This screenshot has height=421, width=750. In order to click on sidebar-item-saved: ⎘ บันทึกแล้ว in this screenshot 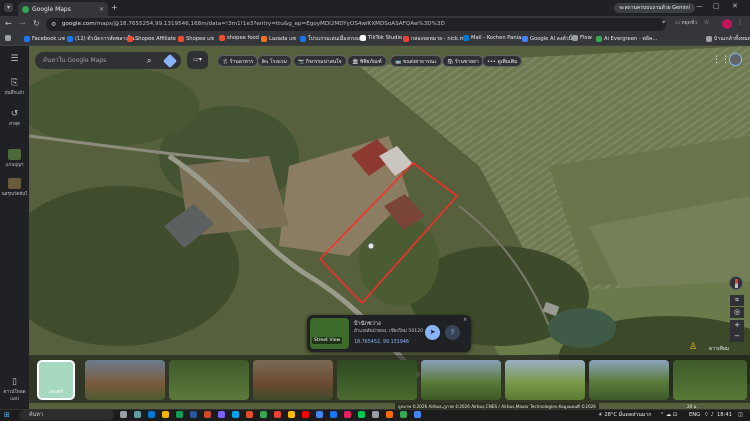, I will do `click(14, 87)`.